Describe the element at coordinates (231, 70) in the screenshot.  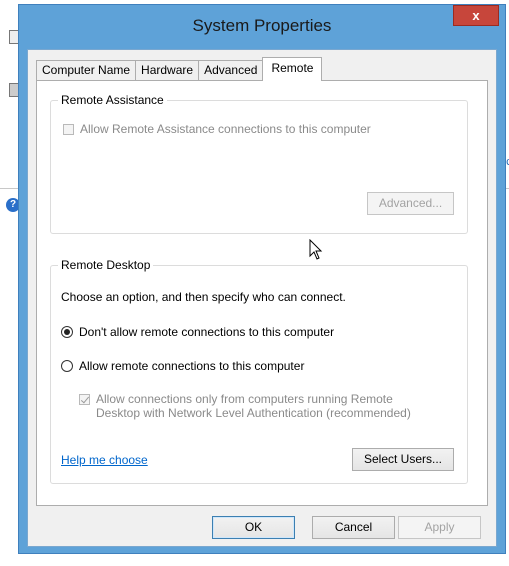
I see `tab-advanced: Advanced` at that location.